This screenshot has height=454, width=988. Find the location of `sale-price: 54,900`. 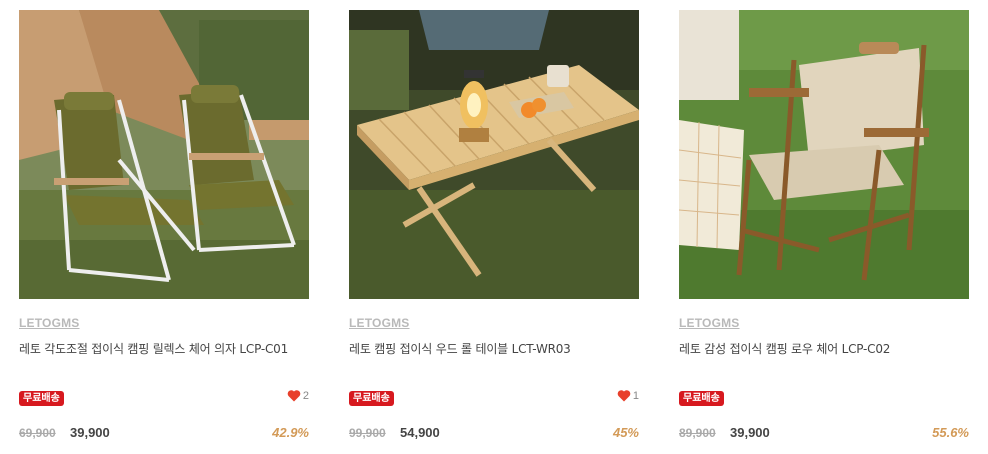

sale-price: 54,900 is located at coordinates (420, 432).